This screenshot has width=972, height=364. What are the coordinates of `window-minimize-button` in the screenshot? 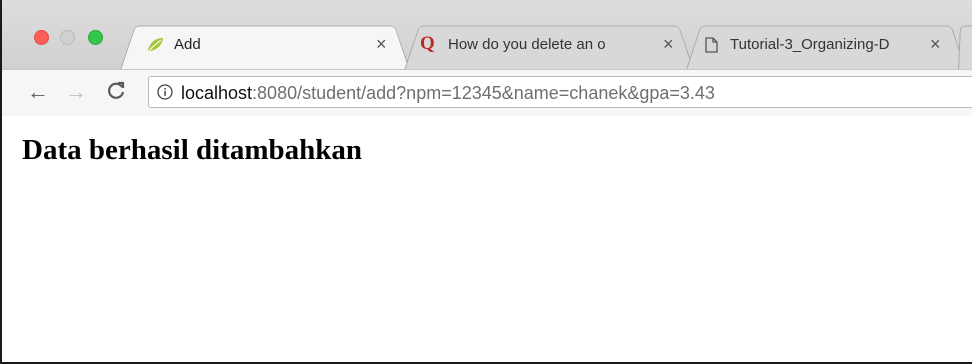 It's located at (67, 37).